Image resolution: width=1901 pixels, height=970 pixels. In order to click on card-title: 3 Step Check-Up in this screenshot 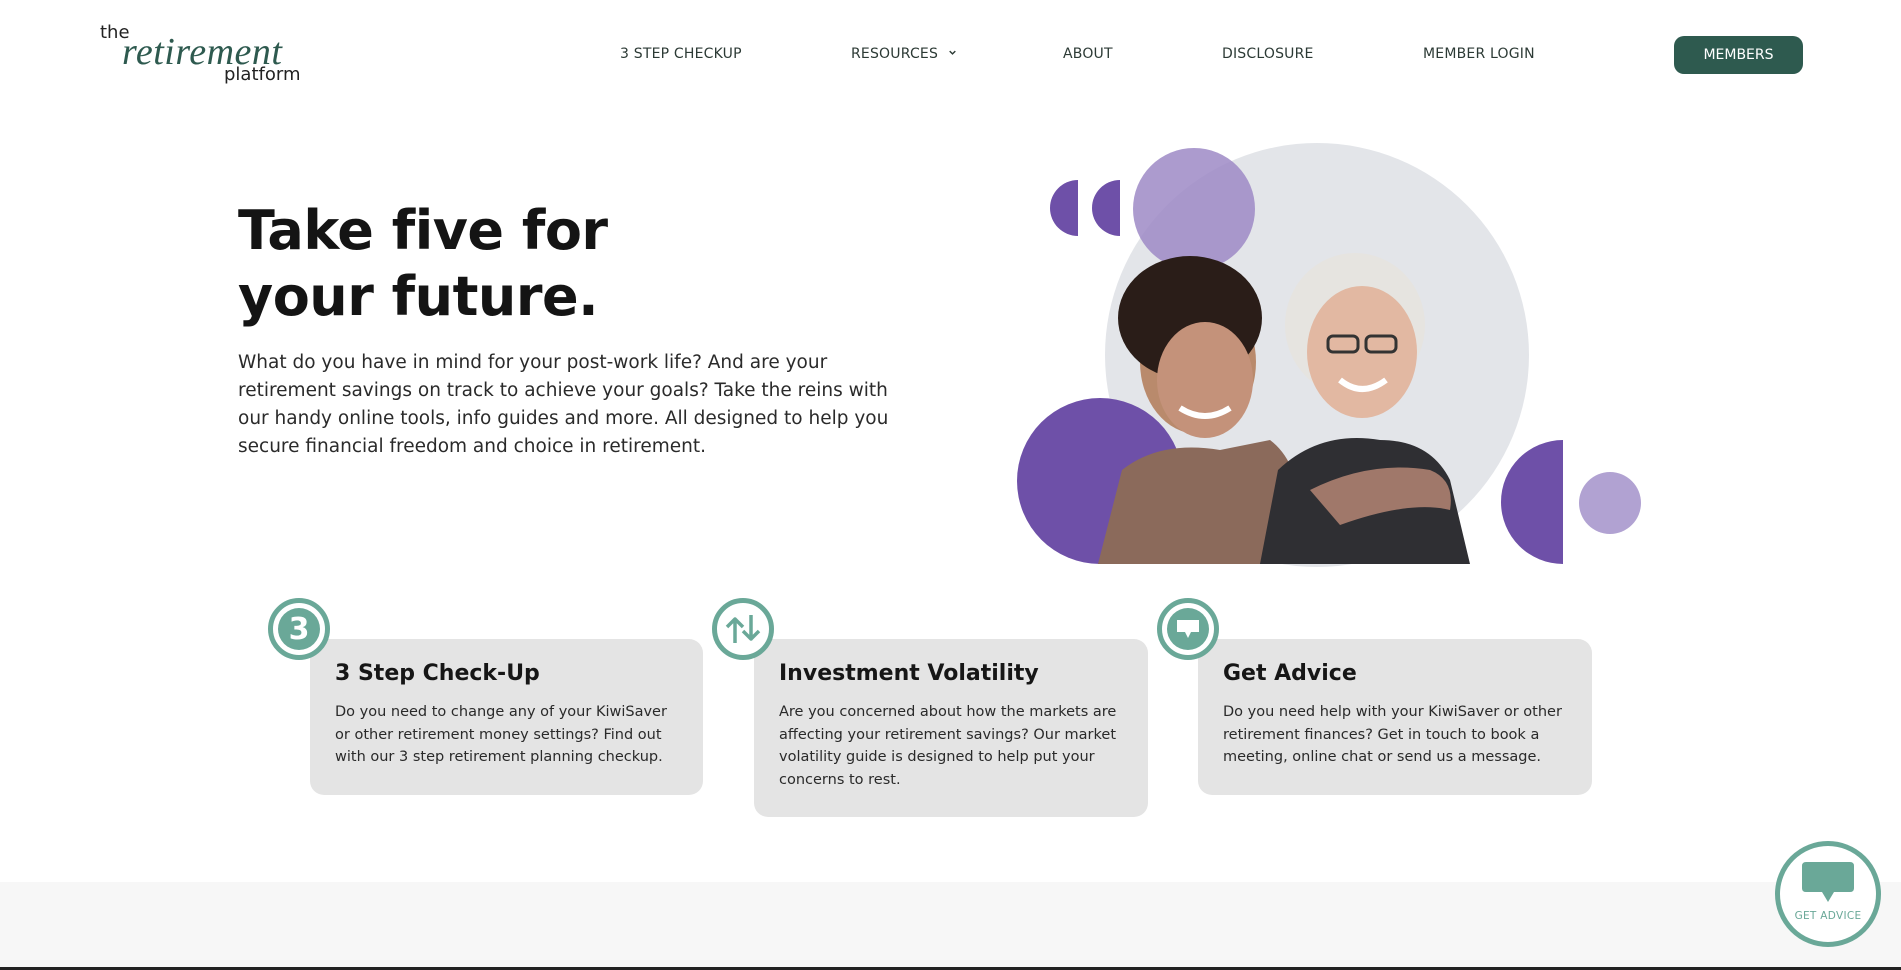, I will do `click(437, 673)`.